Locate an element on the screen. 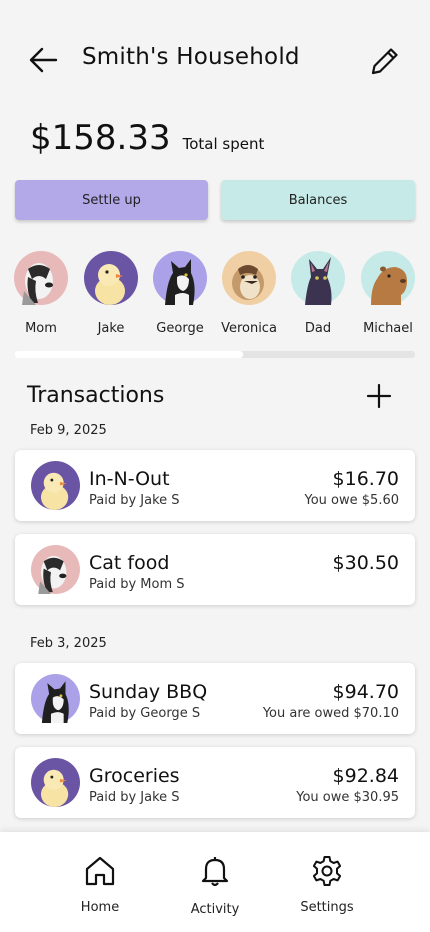 The image size is (430, 932). nav-settings: Settings is located at coordinates (327, 884).